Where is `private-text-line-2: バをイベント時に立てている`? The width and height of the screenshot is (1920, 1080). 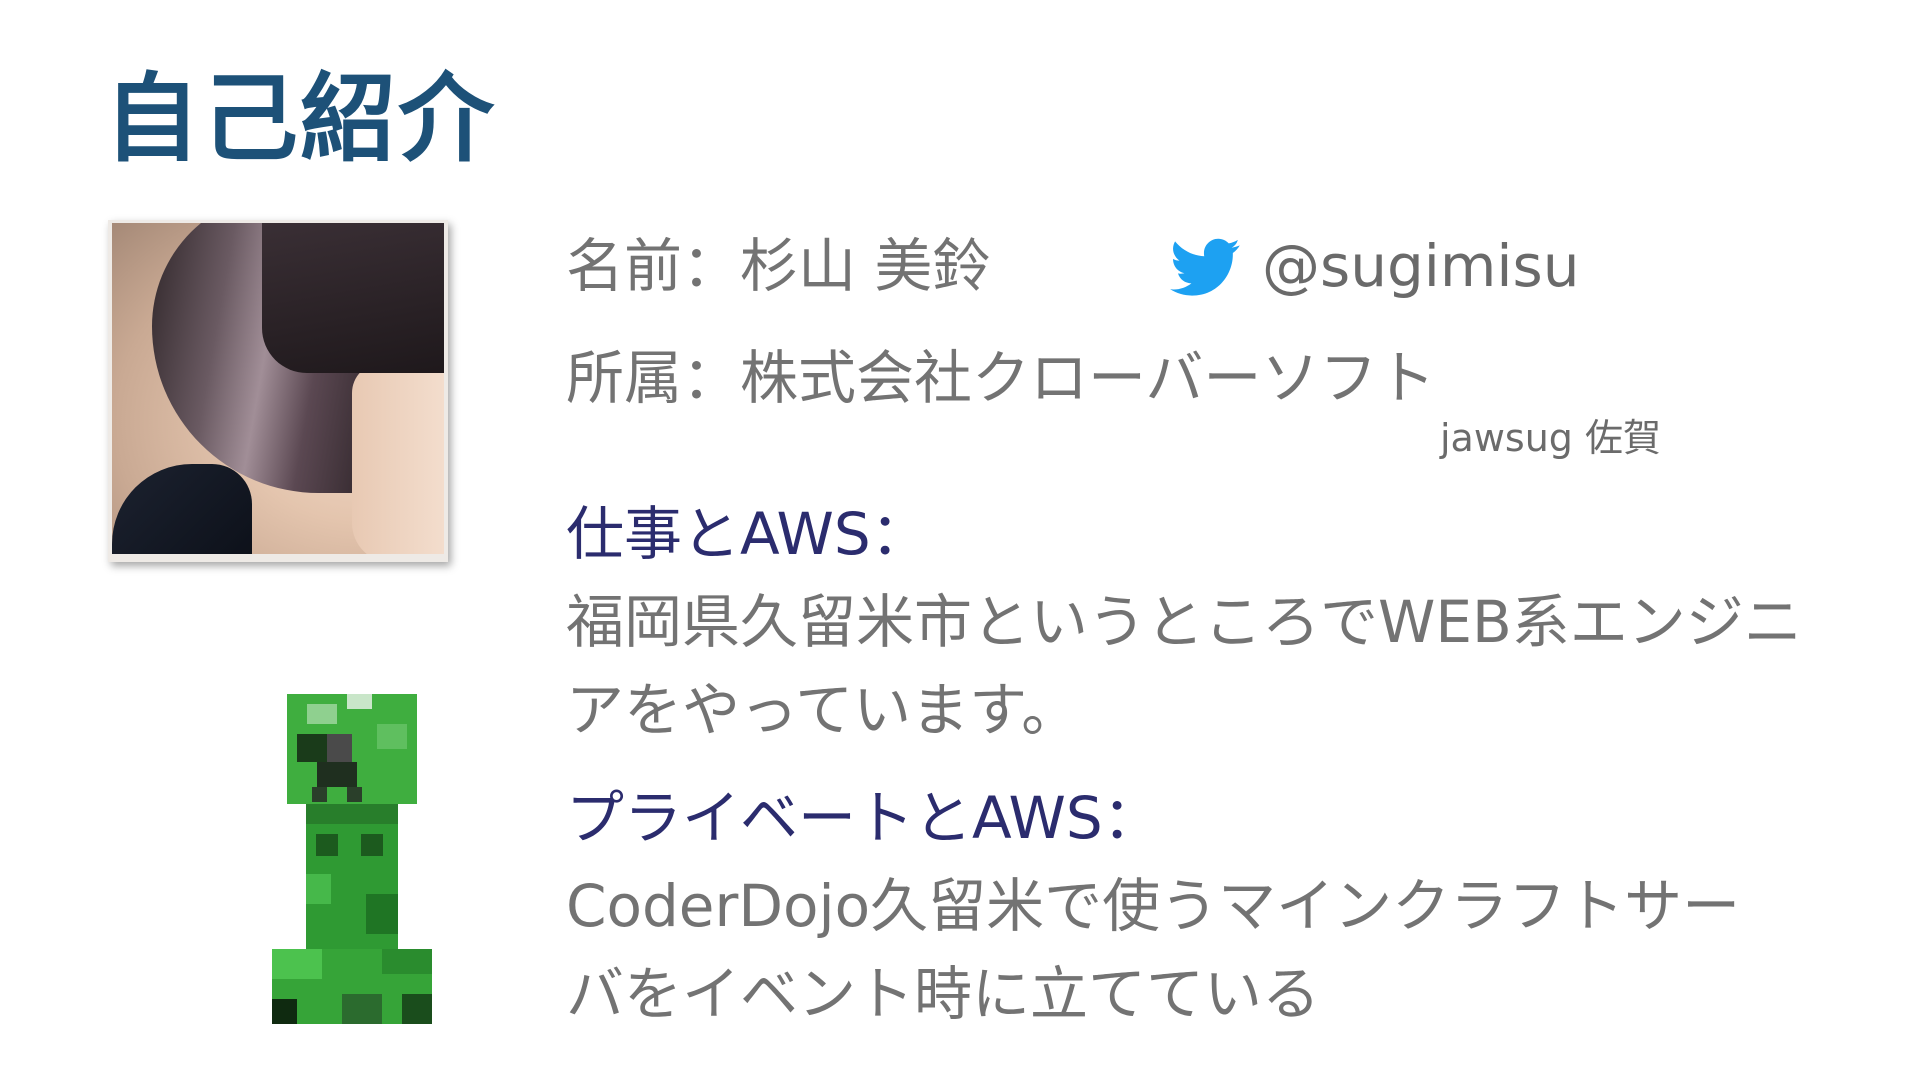 private-text-line-2: バをイベント時に立てている is located at coordinates (943, 994).